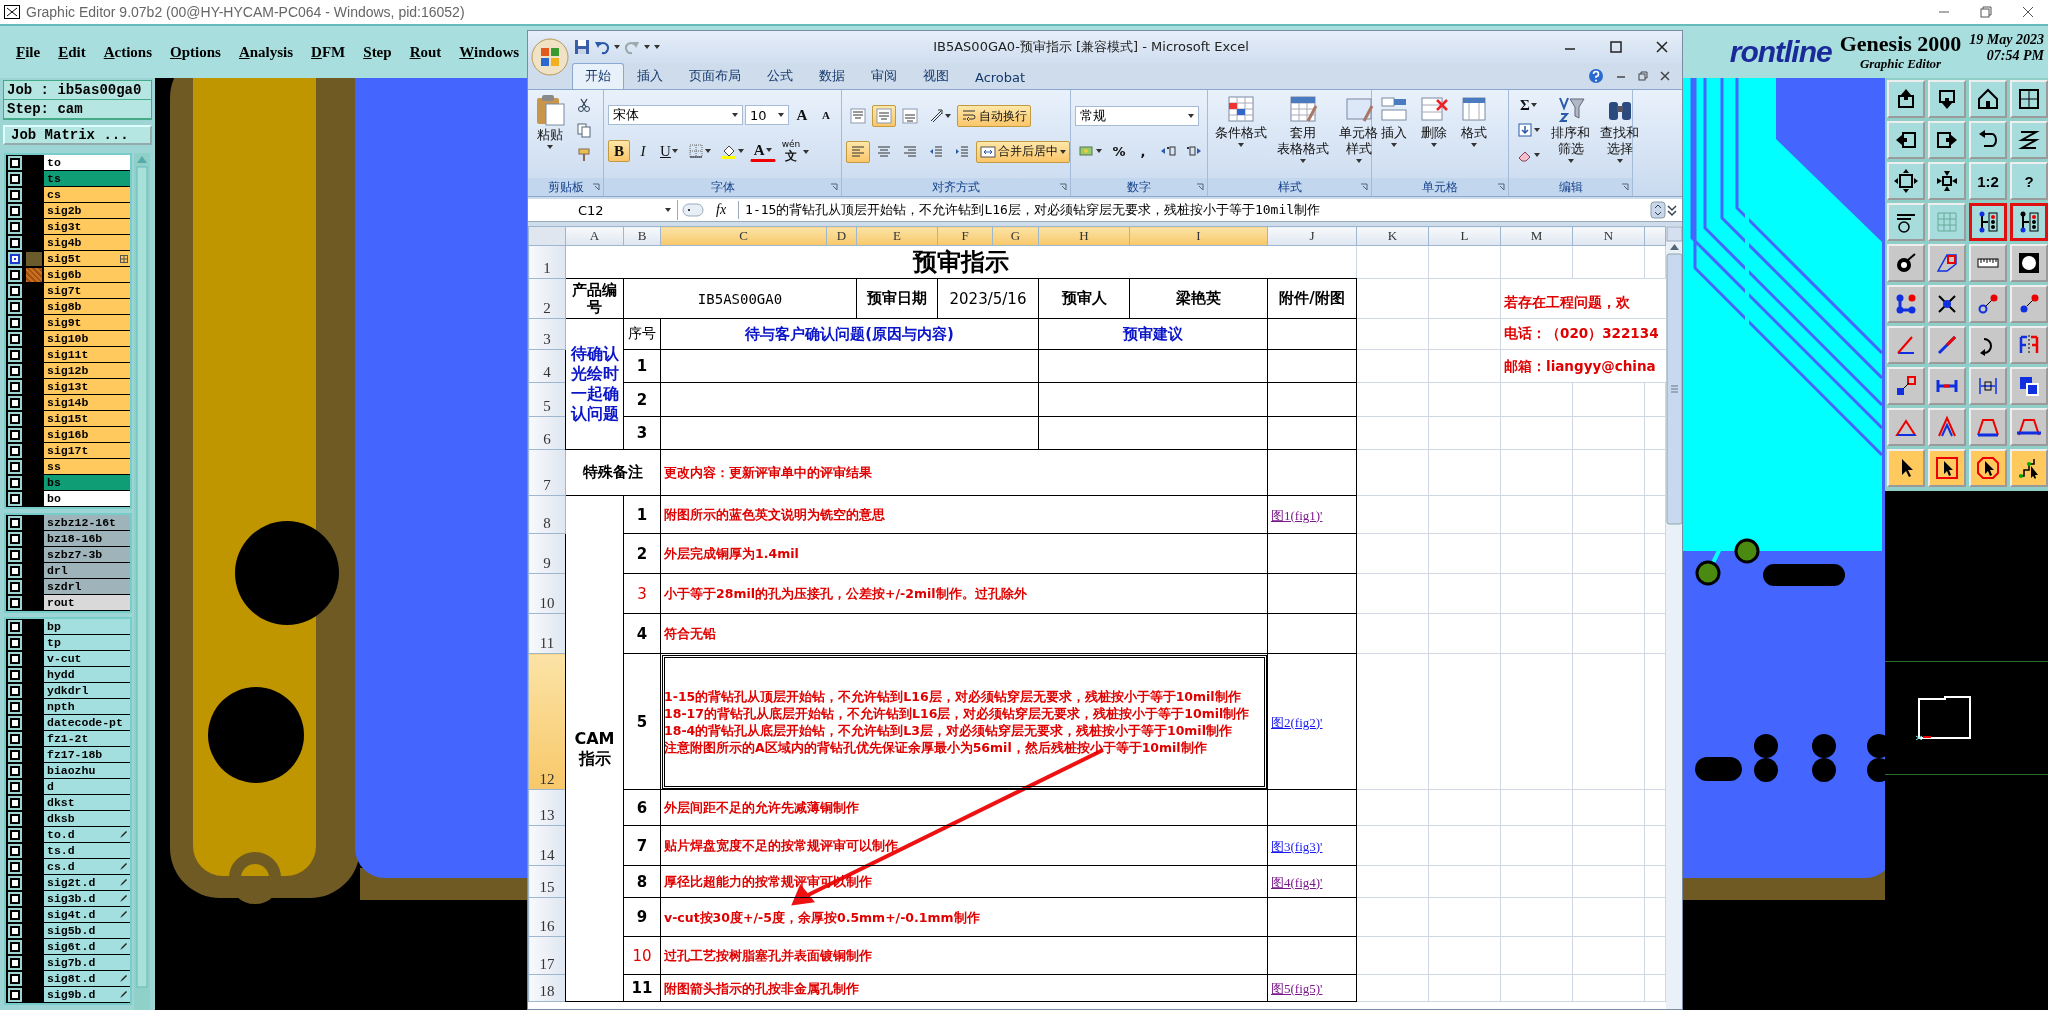 This screenshot has width=2048, height=1010. What do you see at coordinates (87, 259) in the screenshot?
I see `layer-name: sig5t` at bounding box center [87, 259].